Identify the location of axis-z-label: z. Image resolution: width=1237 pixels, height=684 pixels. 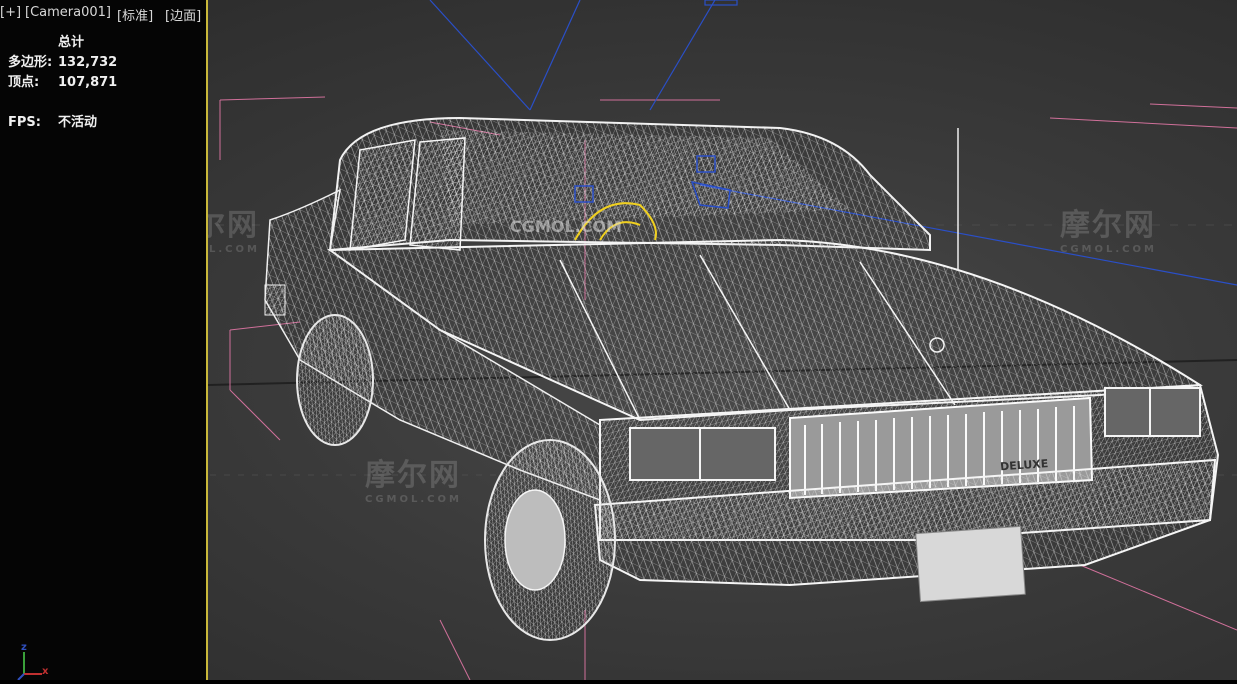
(24, 647).